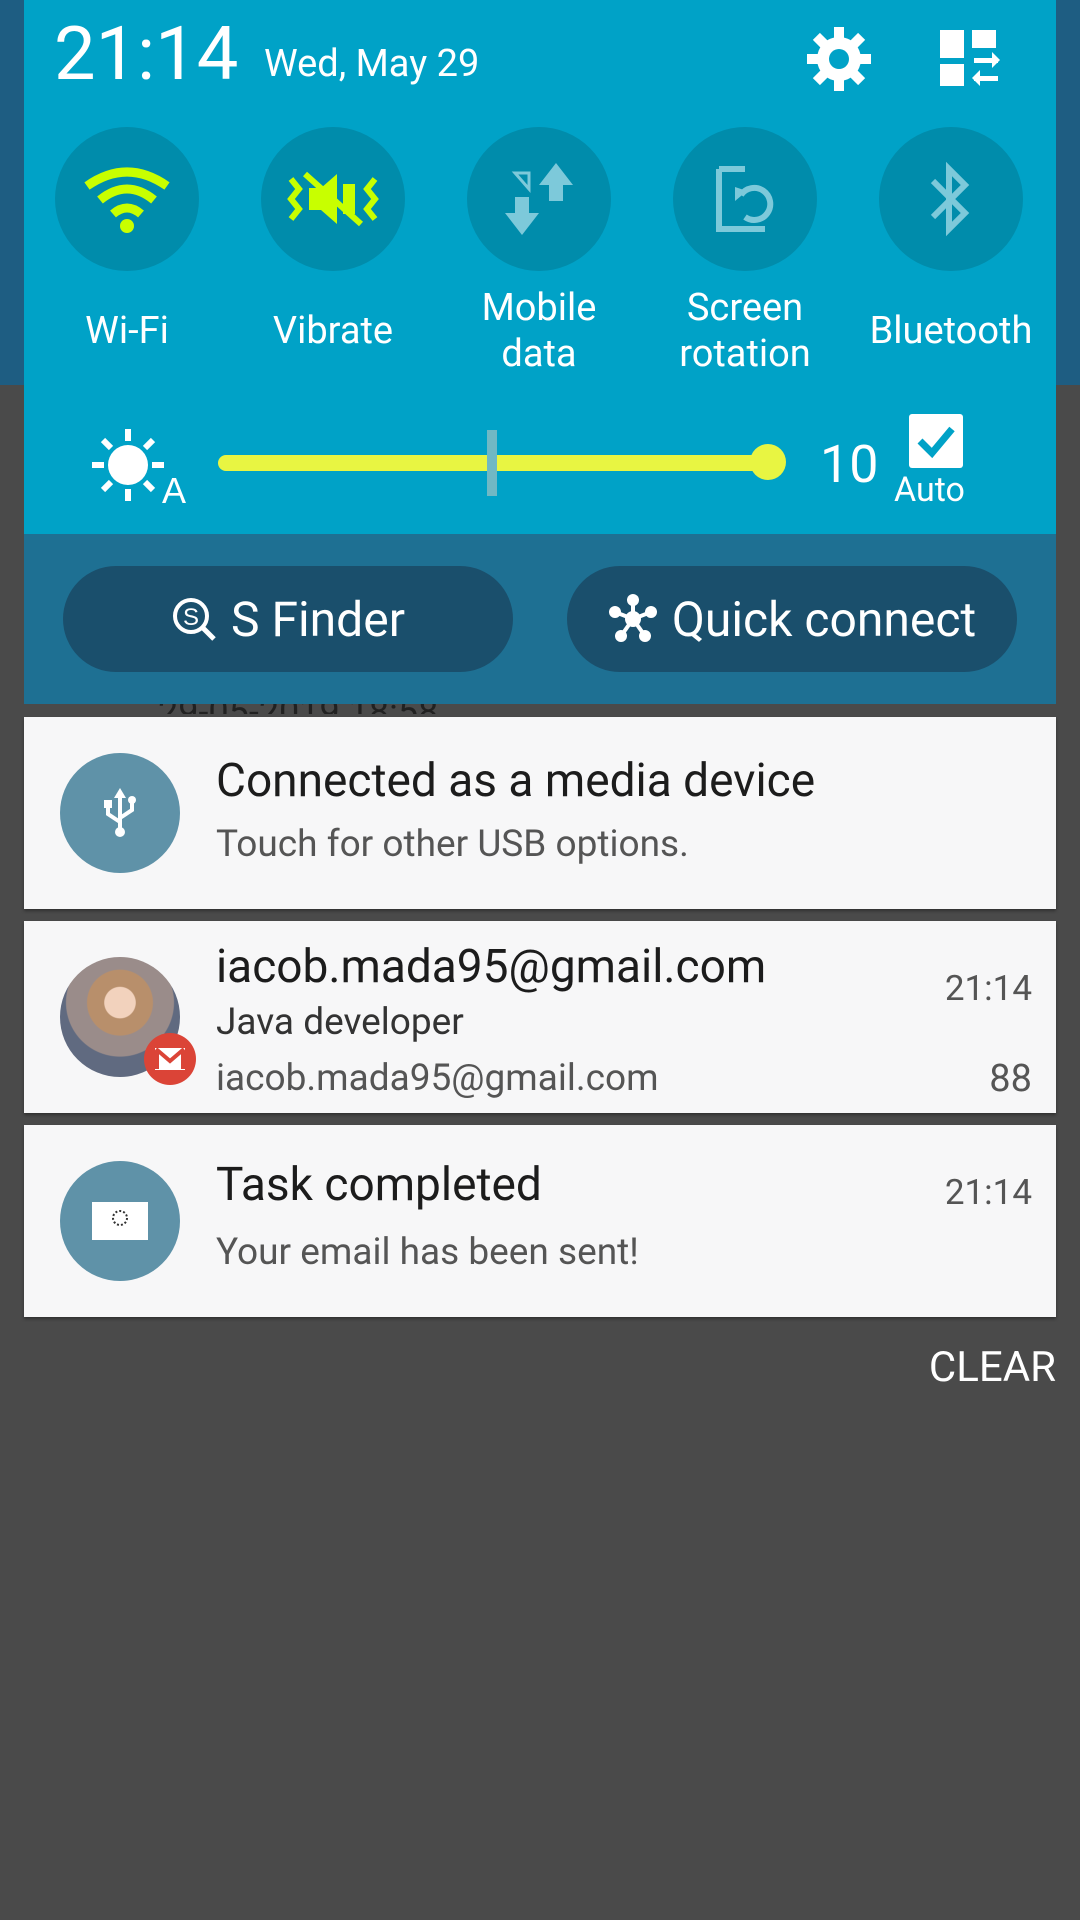 The image size is (1080, 1920). What do you see at coordinates (839, 59) in the screenshot?
I see `settings-gear-icon` at bounding box center [839, 59].